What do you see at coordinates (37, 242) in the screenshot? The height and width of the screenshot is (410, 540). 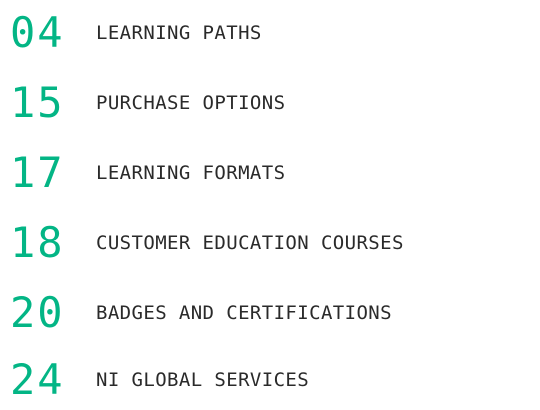 I see `toc-page-number: 18` at bounding box center [37, 242].